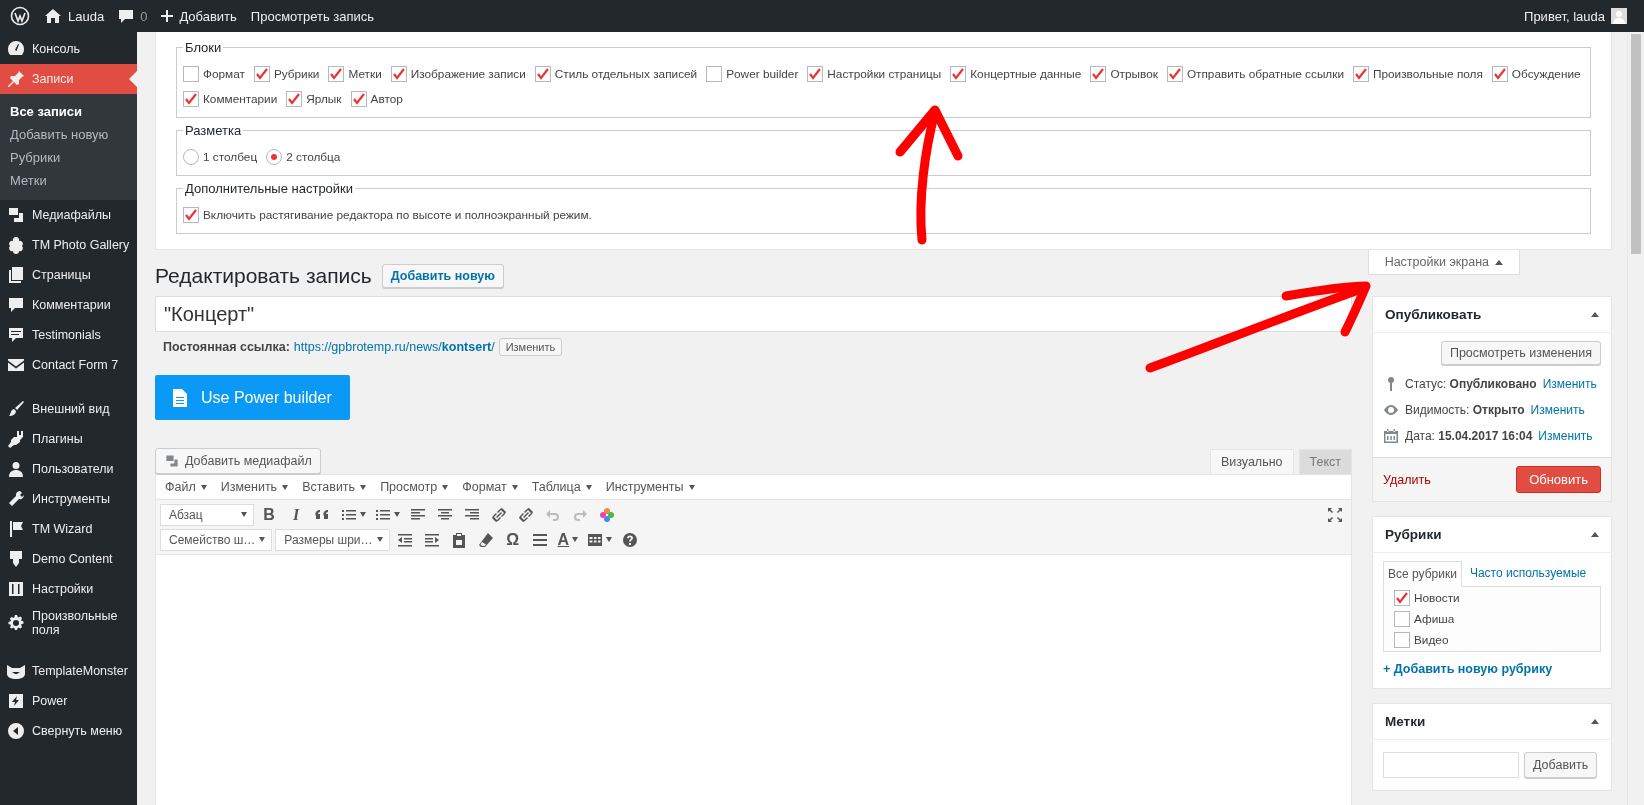 The height and width of the screenshot is (805, 1644). I want to click on tag-input-field, so click(1451, 765).